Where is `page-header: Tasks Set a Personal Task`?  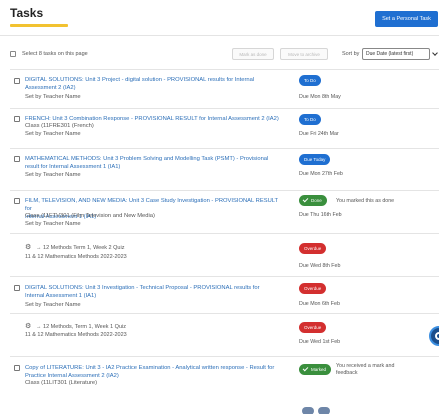
page-header: Tasks Set a Personal Task is located at coordinates (219, 18).